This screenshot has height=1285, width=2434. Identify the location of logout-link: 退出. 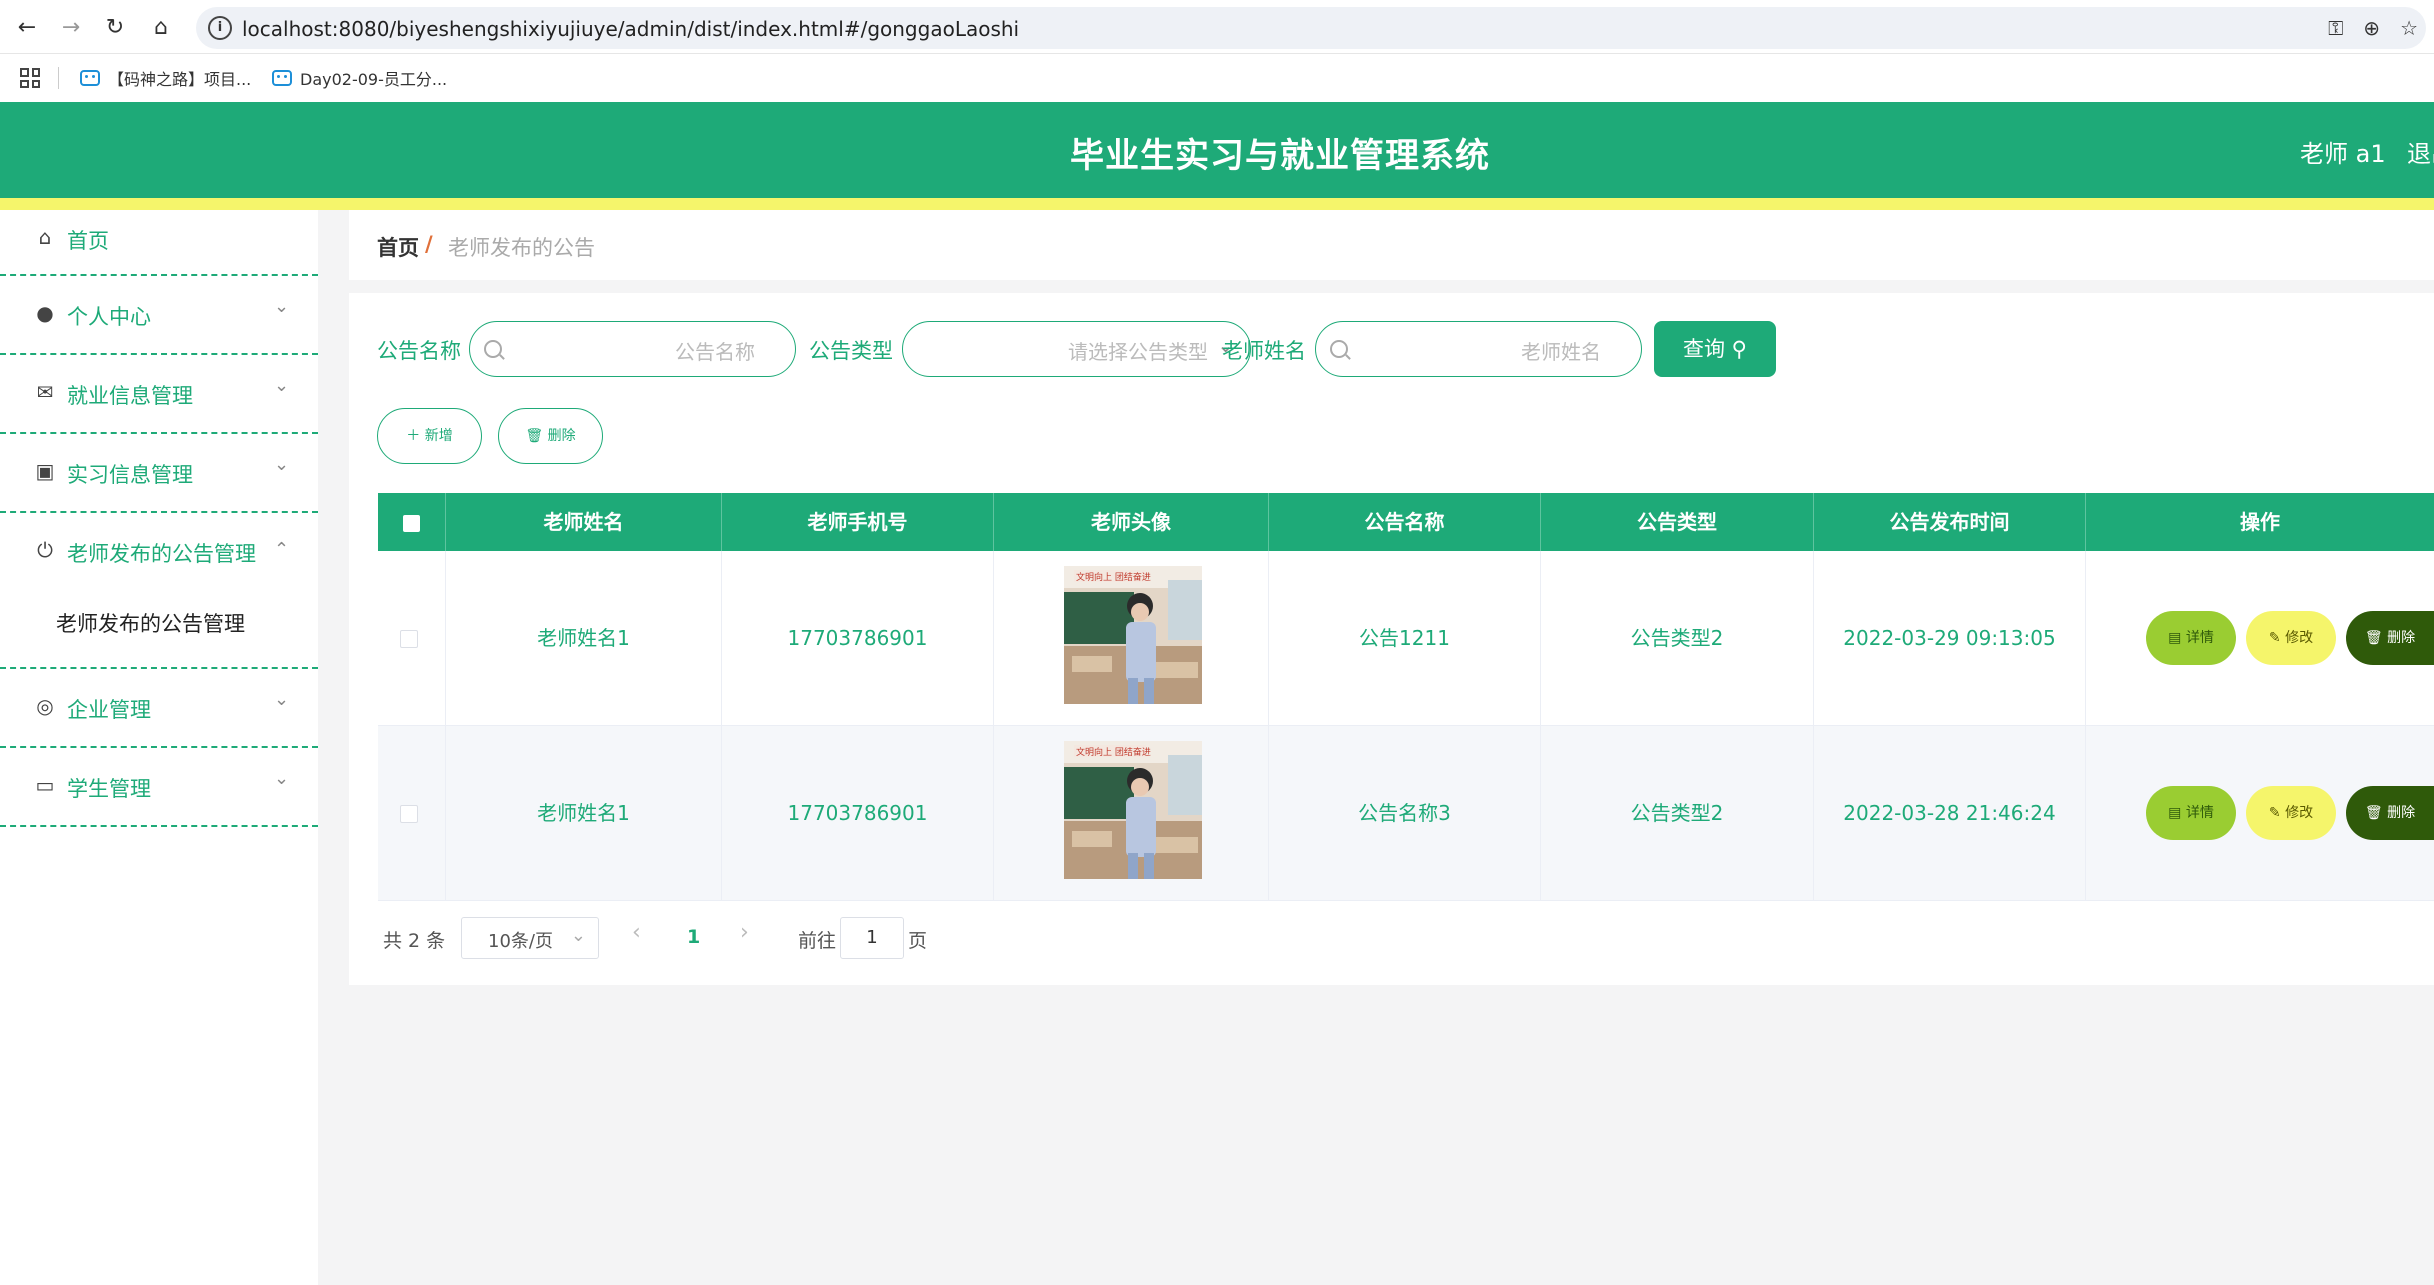
(2420, 151).